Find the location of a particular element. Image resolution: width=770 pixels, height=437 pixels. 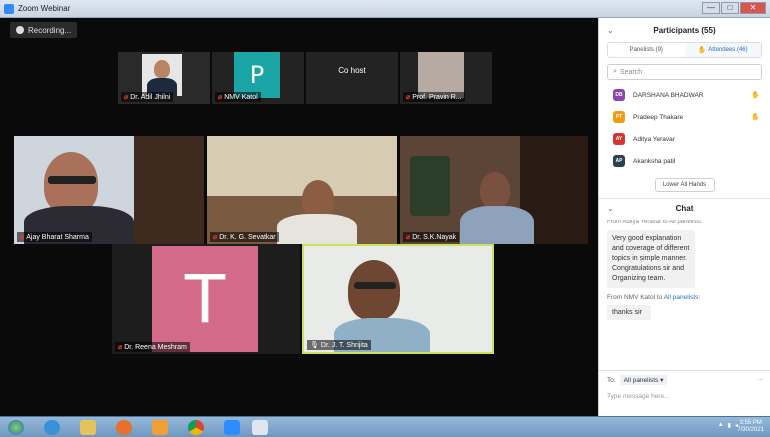

system-tray: ▲ ▮ ◂ is located at coordinates (728, 425).